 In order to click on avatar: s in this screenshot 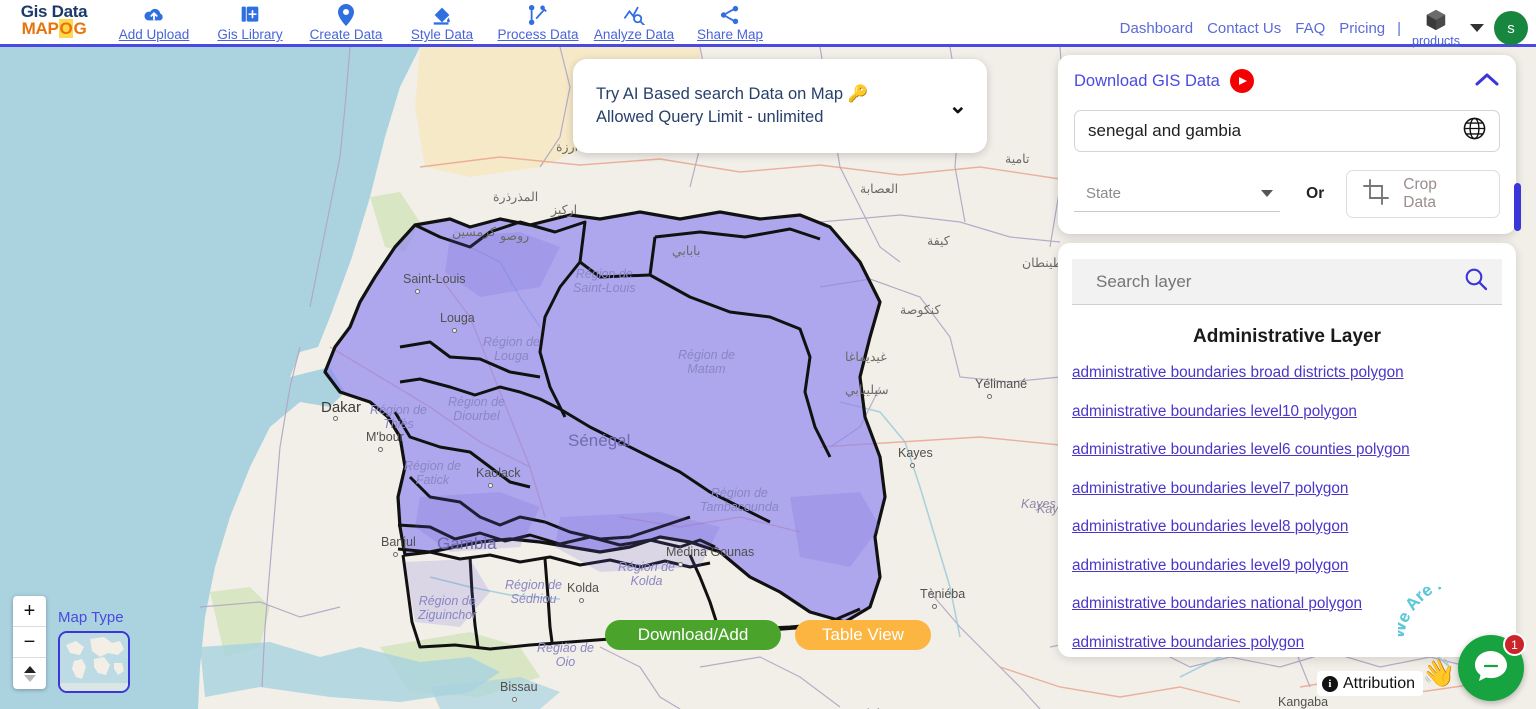, I will do `click(1511, 28)`.